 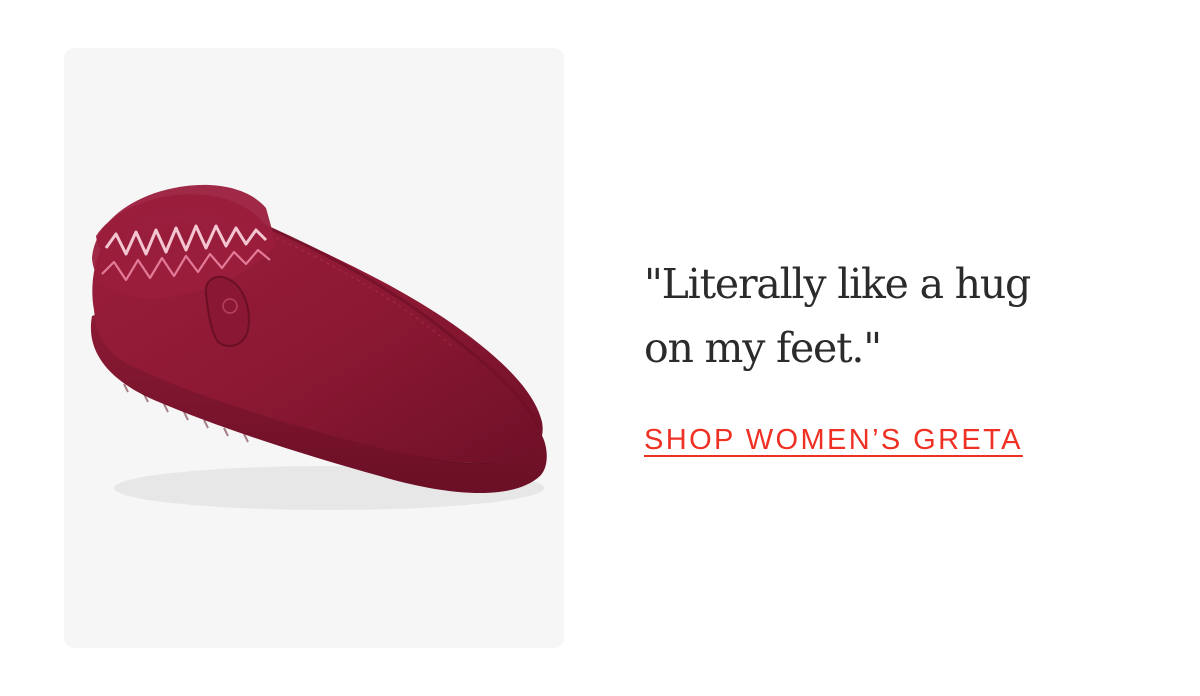 I want to click on testimonial-line-1: "Literally like a hug, so click(x=837, y=284).